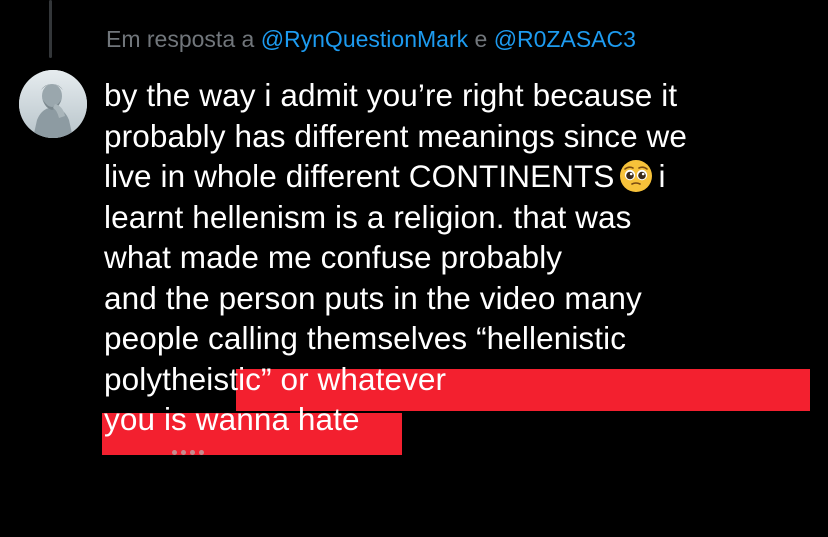 The width and height of the screenshot is (828, 537). I want to click on tweet-line: and the person puts in the video many, so click(373, 297).